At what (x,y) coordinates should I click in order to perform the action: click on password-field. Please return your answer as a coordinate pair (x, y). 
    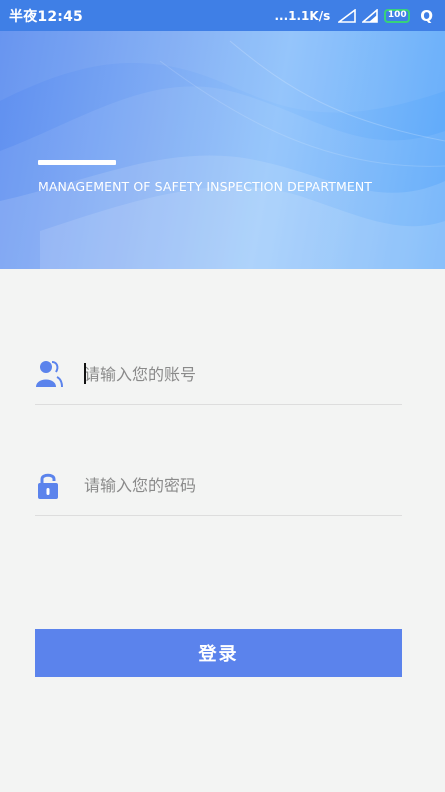
    Looking at the image, I should click on (218, 490).